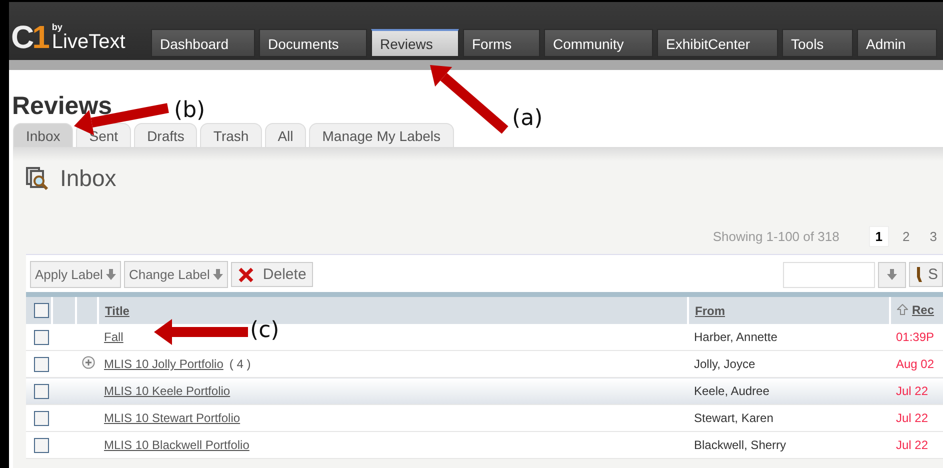  Describe the element at coordinates (915, 337) in the screenshot. I see `received-date: 01:39P` at that location.